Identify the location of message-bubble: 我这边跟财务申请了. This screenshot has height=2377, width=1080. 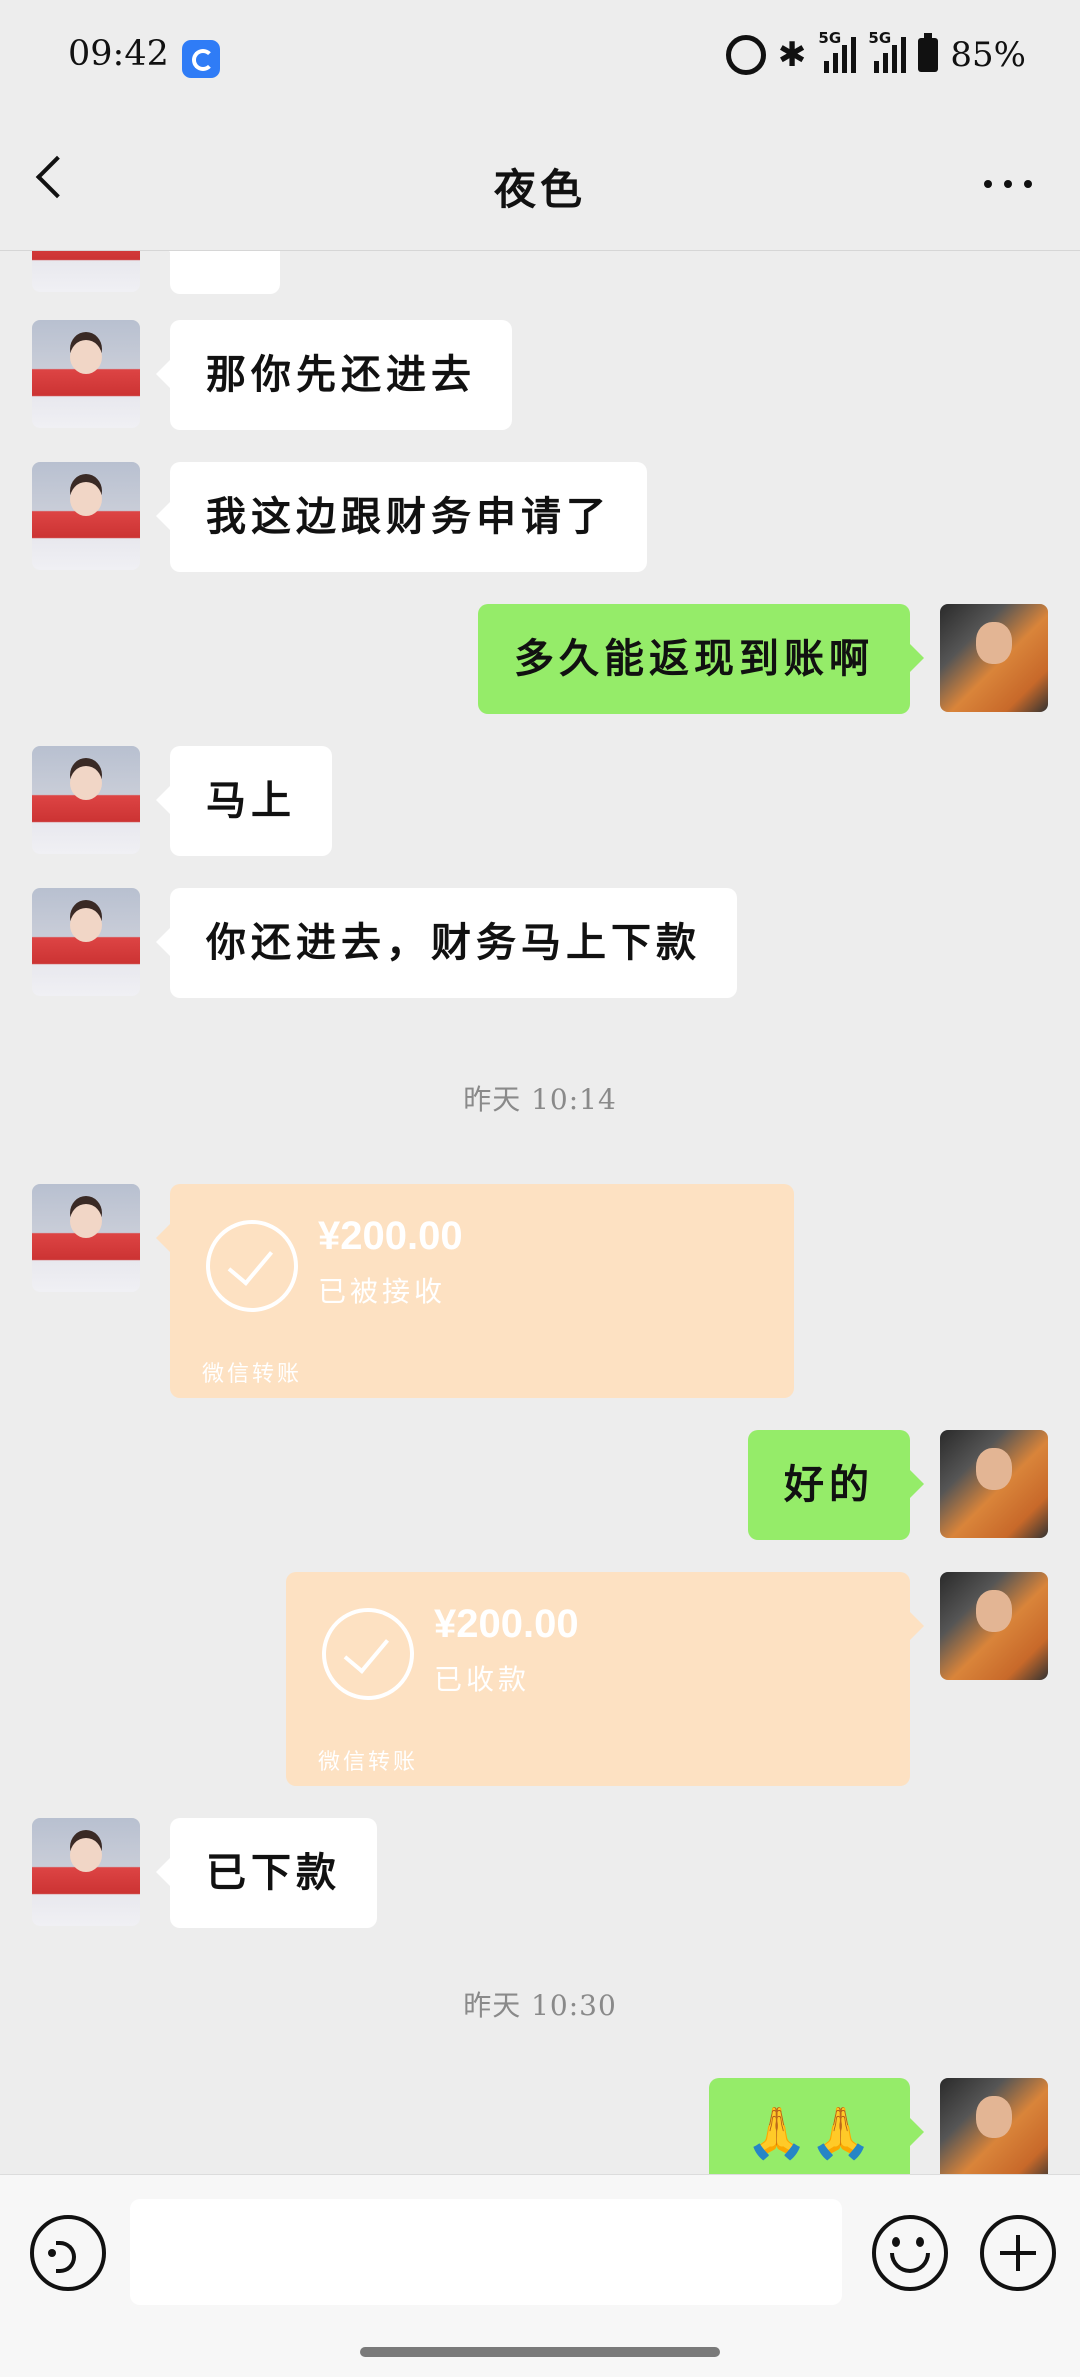
(401, 517).